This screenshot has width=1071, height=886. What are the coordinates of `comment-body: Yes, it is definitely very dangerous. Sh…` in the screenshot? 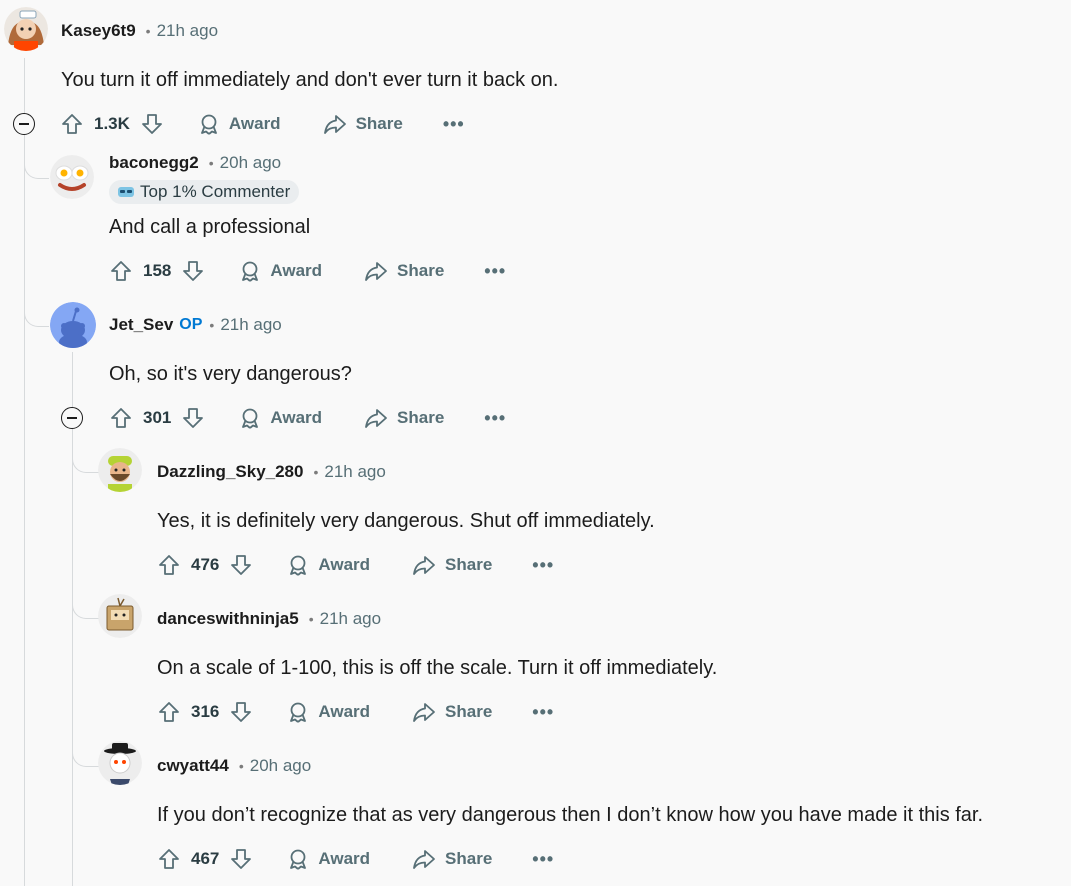 It's located at (406, 521).